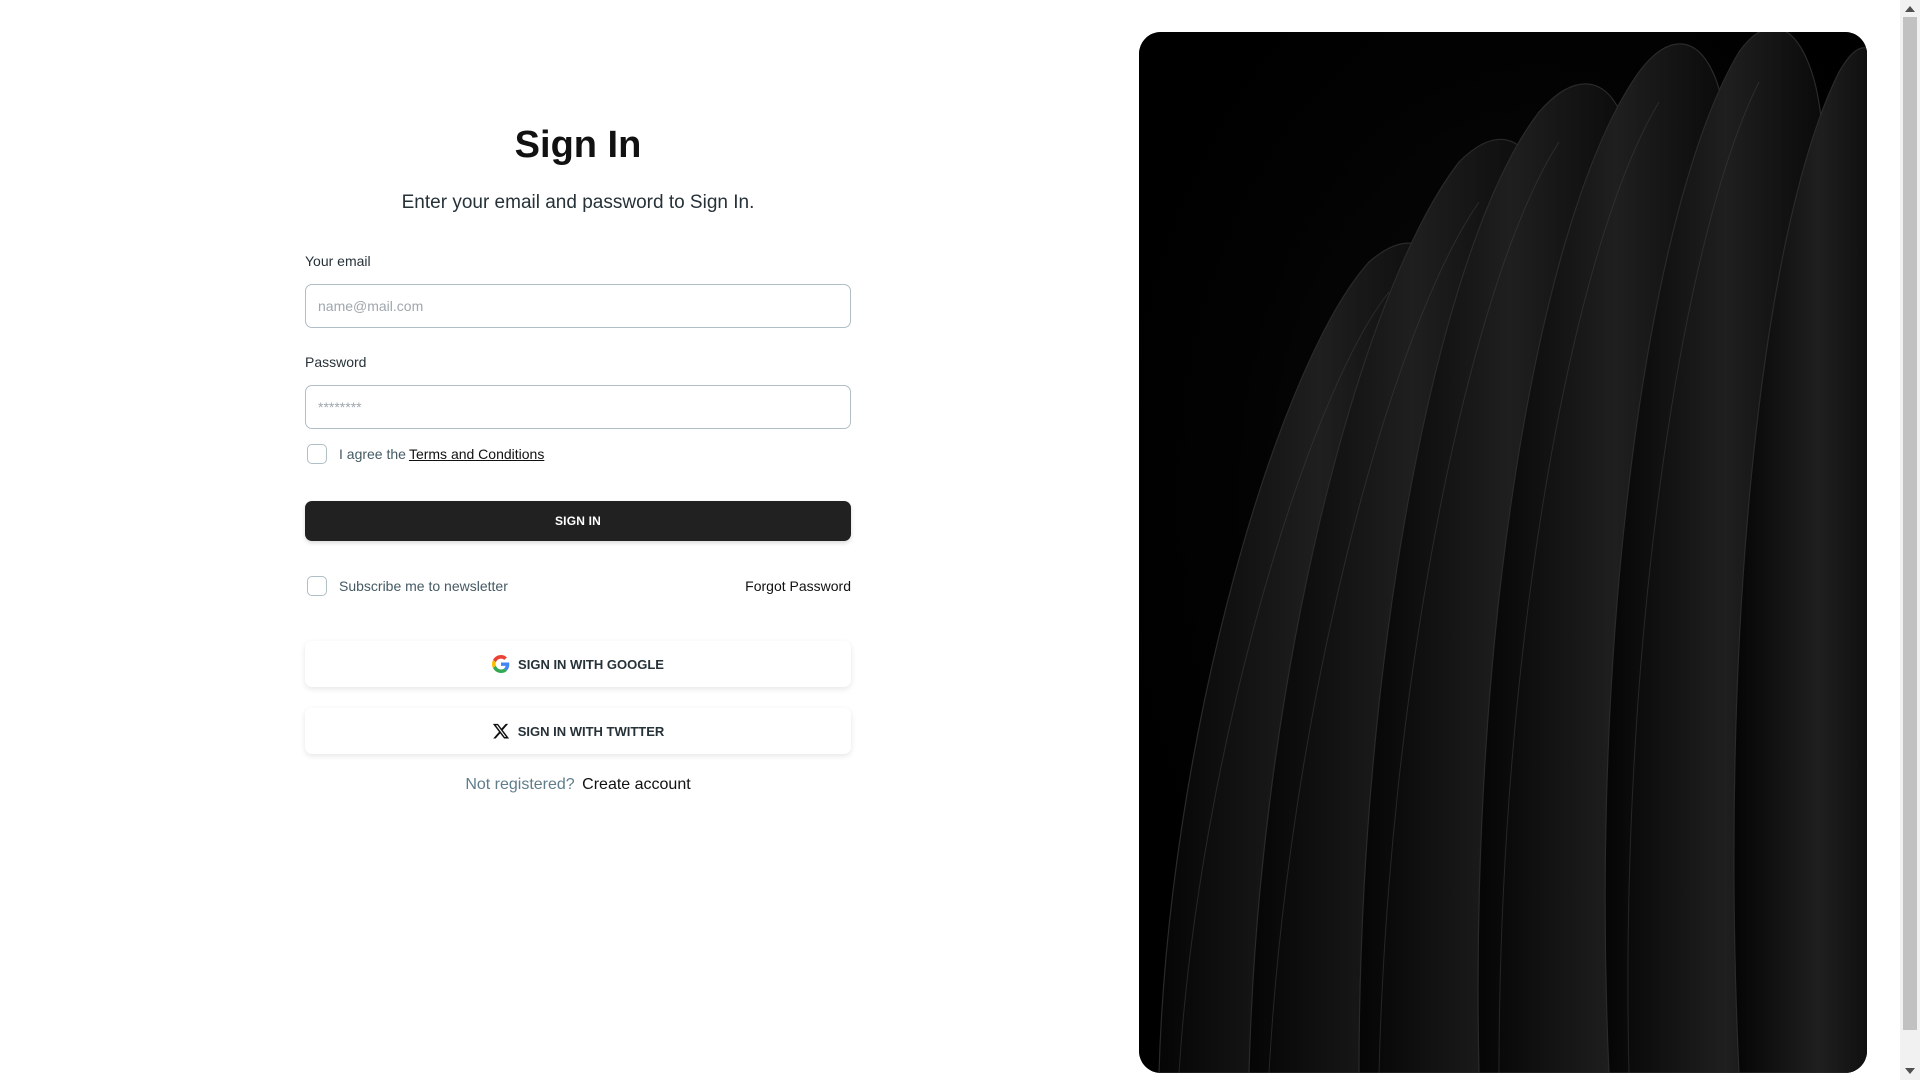  I want to click on scroll-down-arrow-icon, so click(1910, 1071).